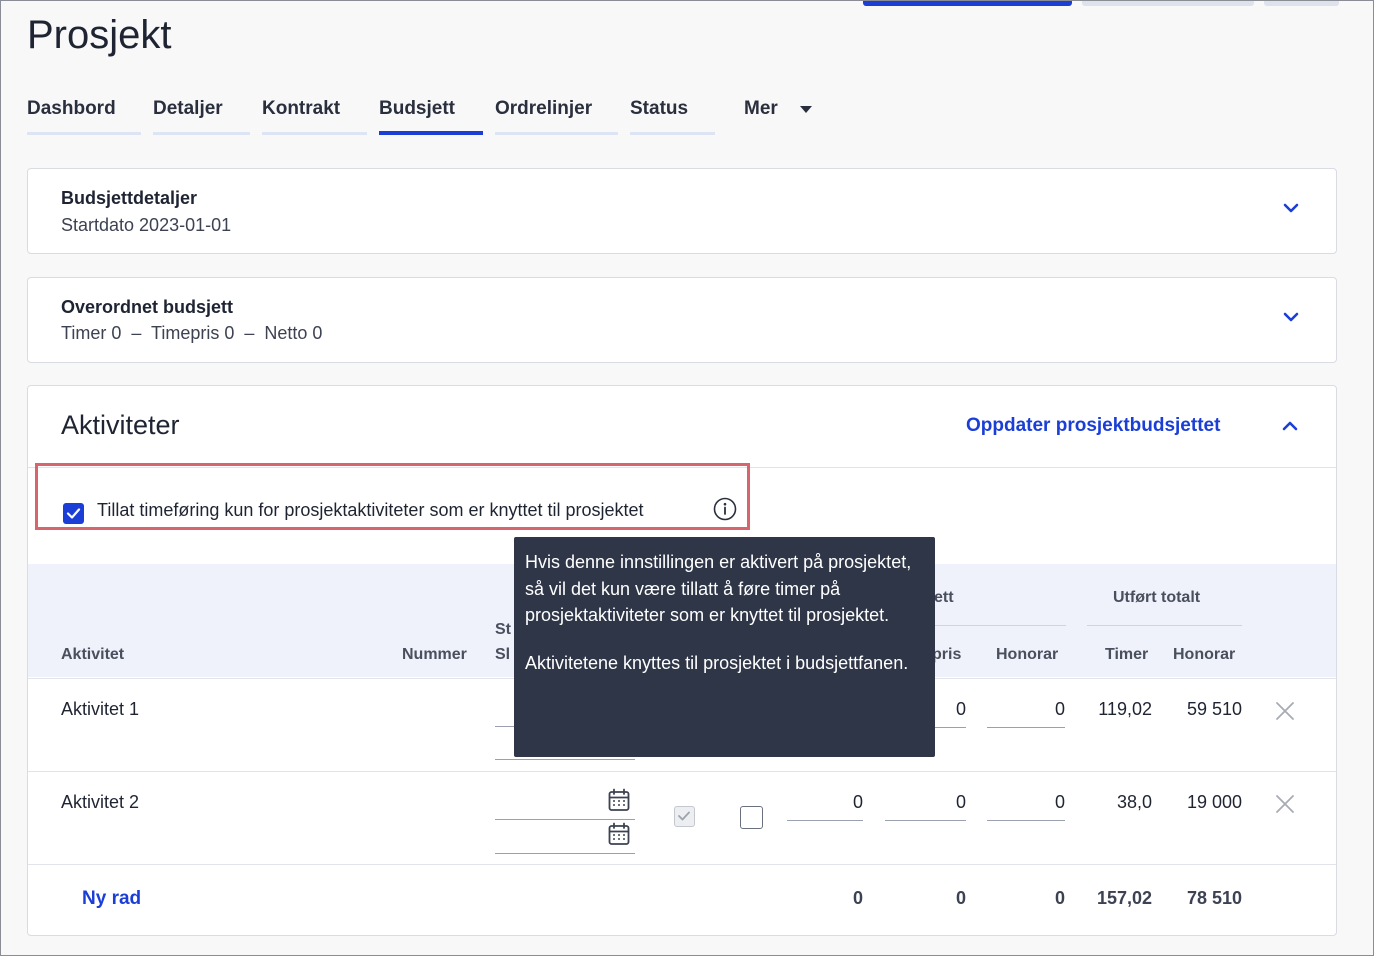 The image size is (1374, 956). What do you see at coordinates (431, 116) in the screenshot?
I see `tab-budsjett: Budsjett` at bounding box center [431, 116].